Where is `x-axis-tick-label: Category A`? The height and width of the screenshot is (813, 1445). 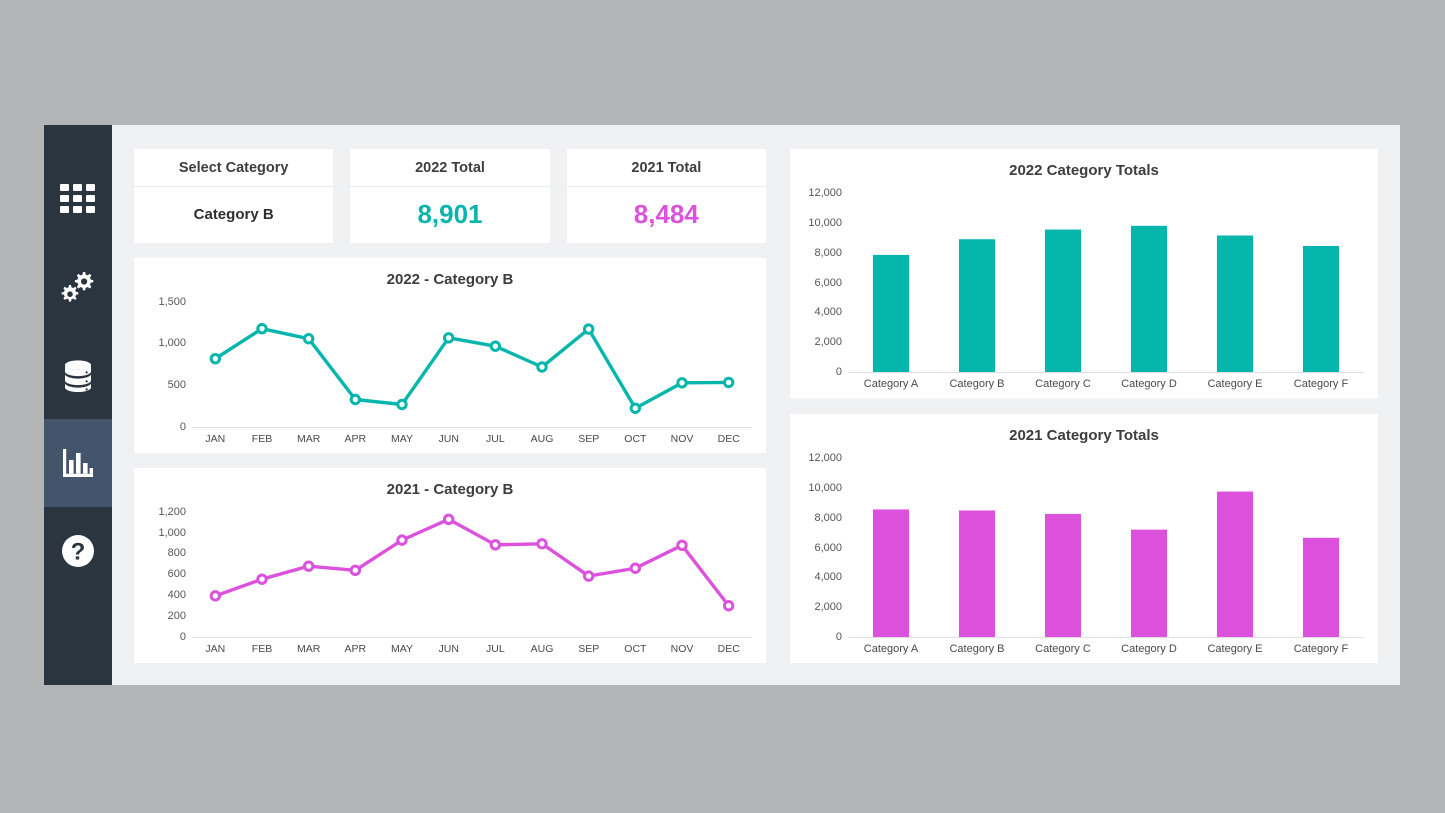
x-axis-tick-label: Category A is located at coordinates (891, 384).